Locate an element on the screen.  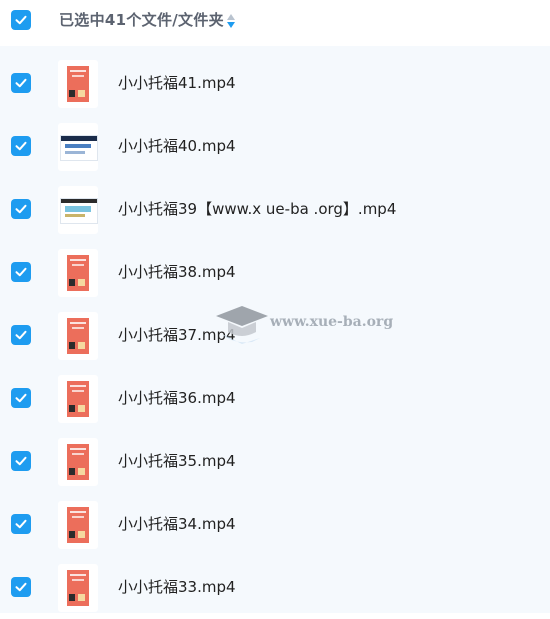
file-row: 小小托福39【www.x ue-ba .org】.mp4 is located at coordinates (275, 209).